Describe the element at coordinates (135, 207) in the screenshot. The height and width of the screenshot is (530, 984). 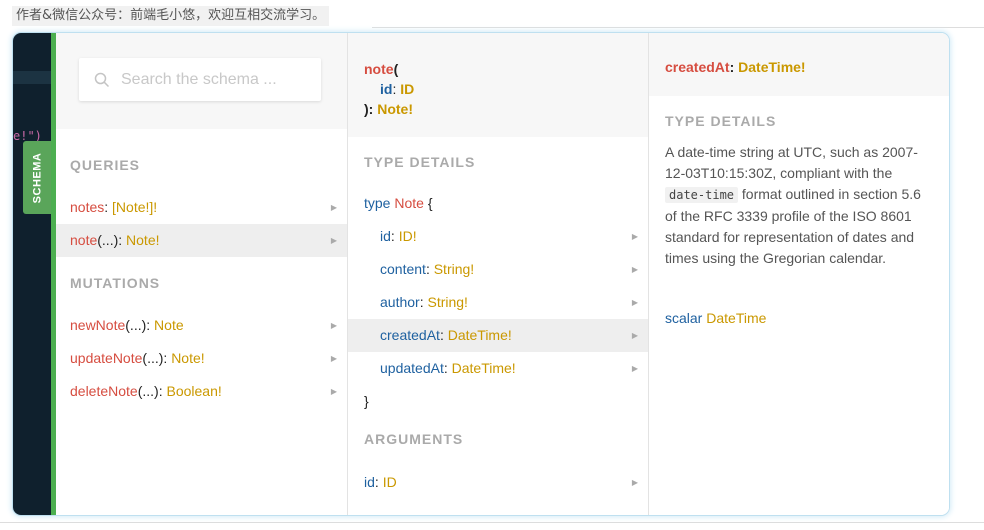
I see `field-type: [Note!]!` at that location.